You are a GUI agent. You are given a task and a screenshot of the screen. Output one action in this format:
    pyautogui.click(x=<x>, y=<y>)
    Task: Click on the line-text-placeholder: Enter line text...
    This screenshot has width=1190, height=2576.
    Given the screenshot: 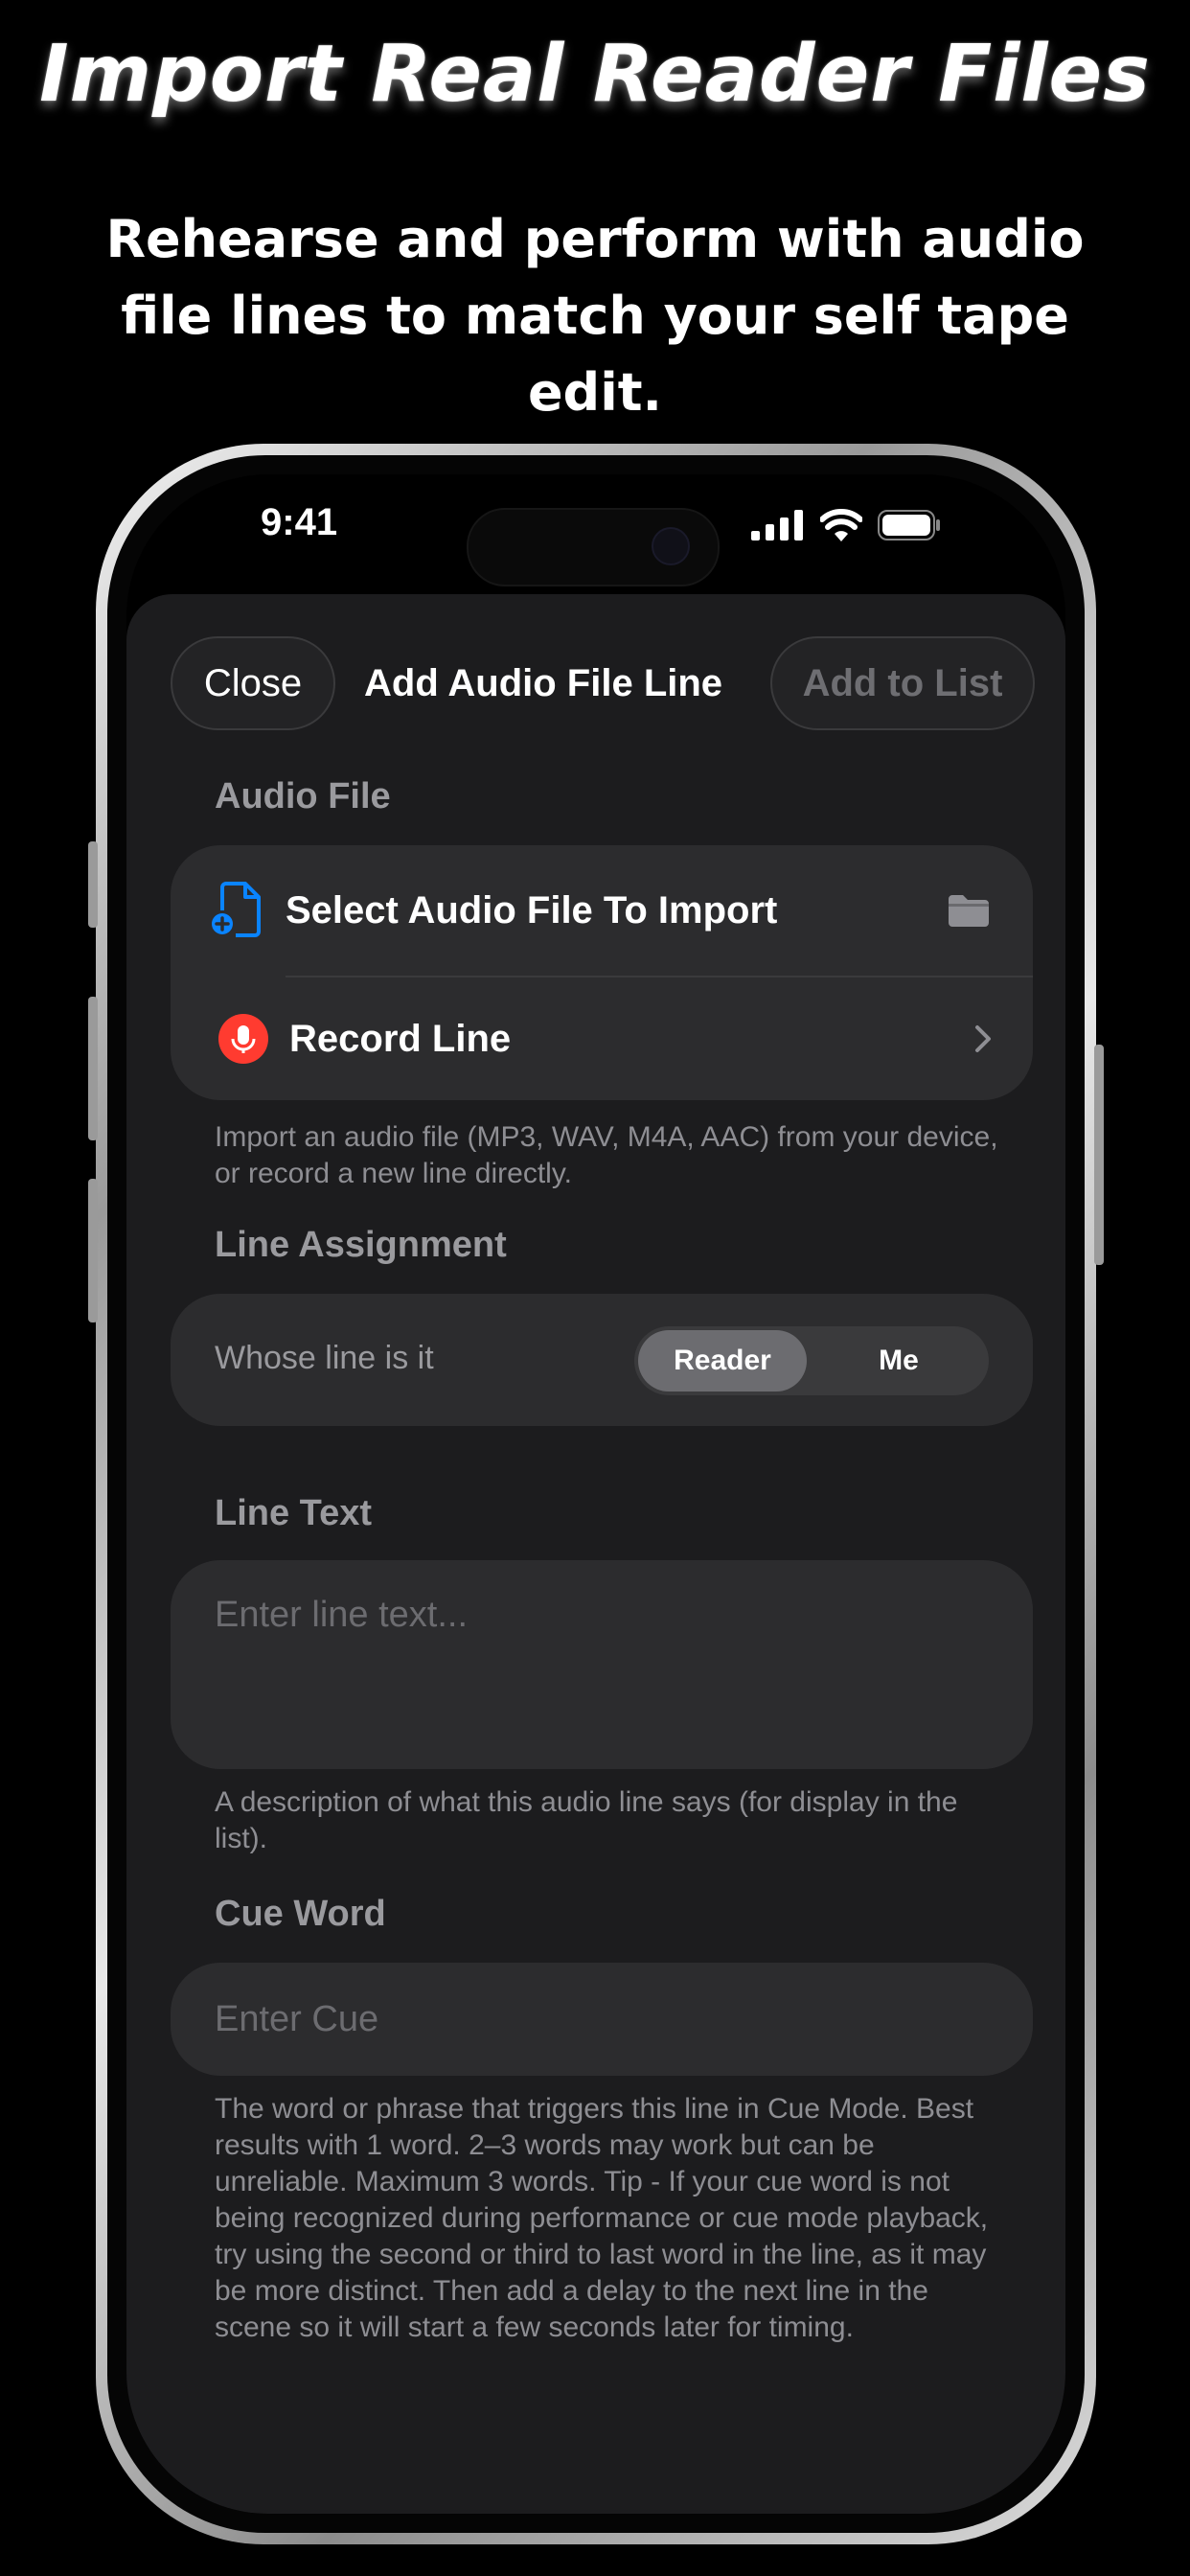 What is the action you would take?
    pyautogui.click(x=342, y=1615)
    